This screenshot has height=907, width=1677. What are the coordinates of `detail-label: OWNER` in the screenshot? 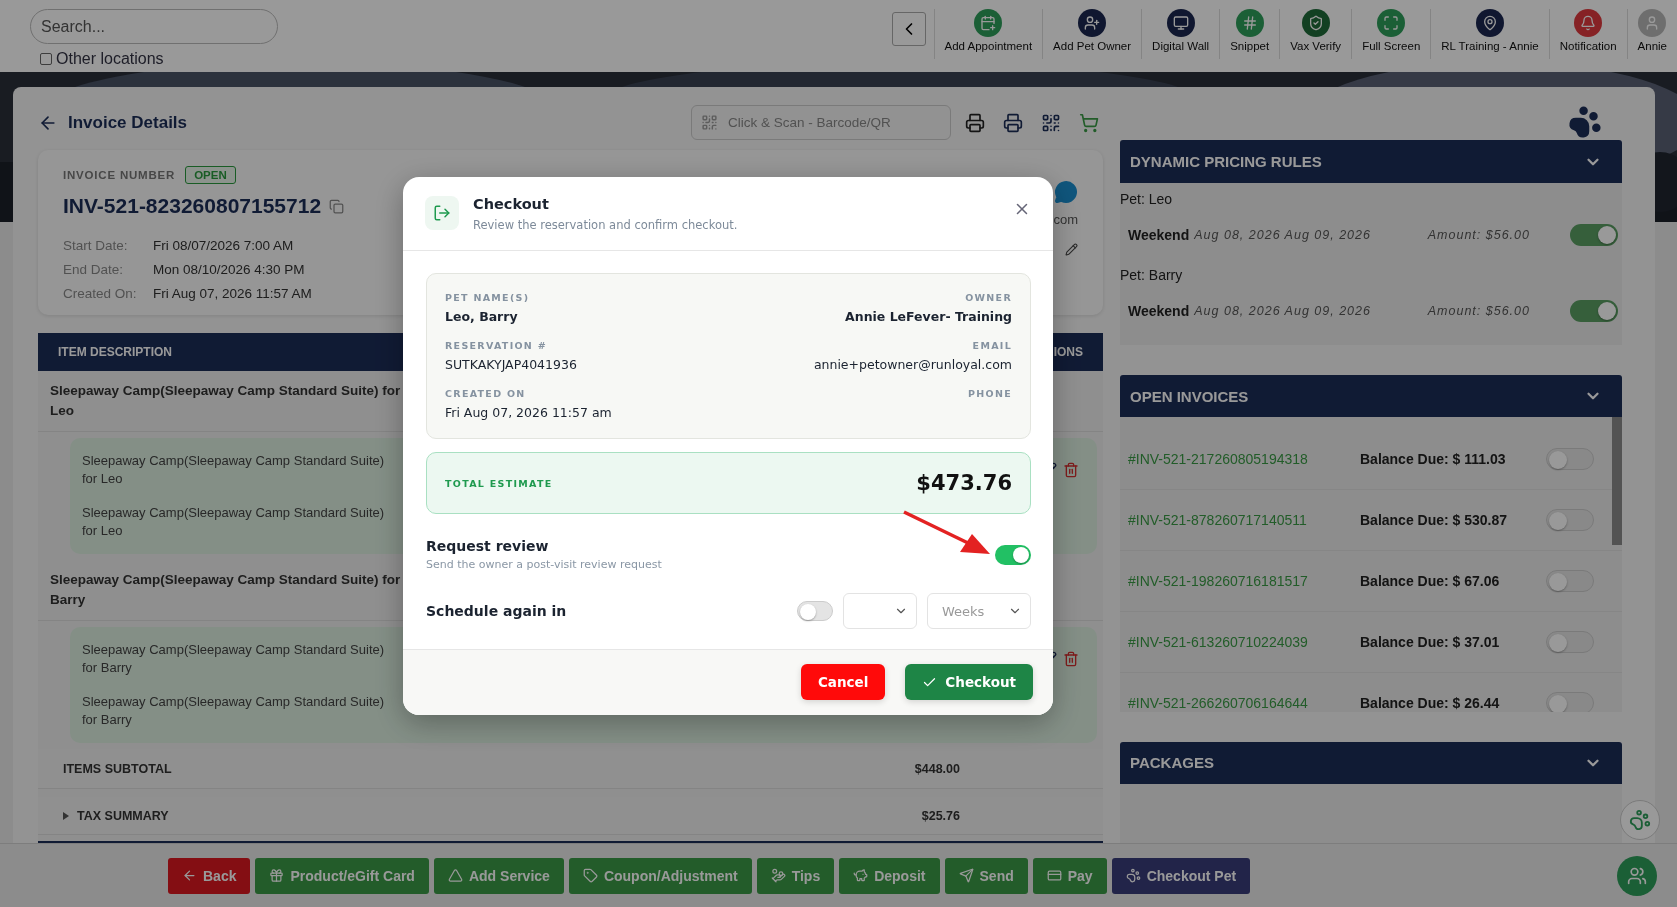 It's located at (988, 297).